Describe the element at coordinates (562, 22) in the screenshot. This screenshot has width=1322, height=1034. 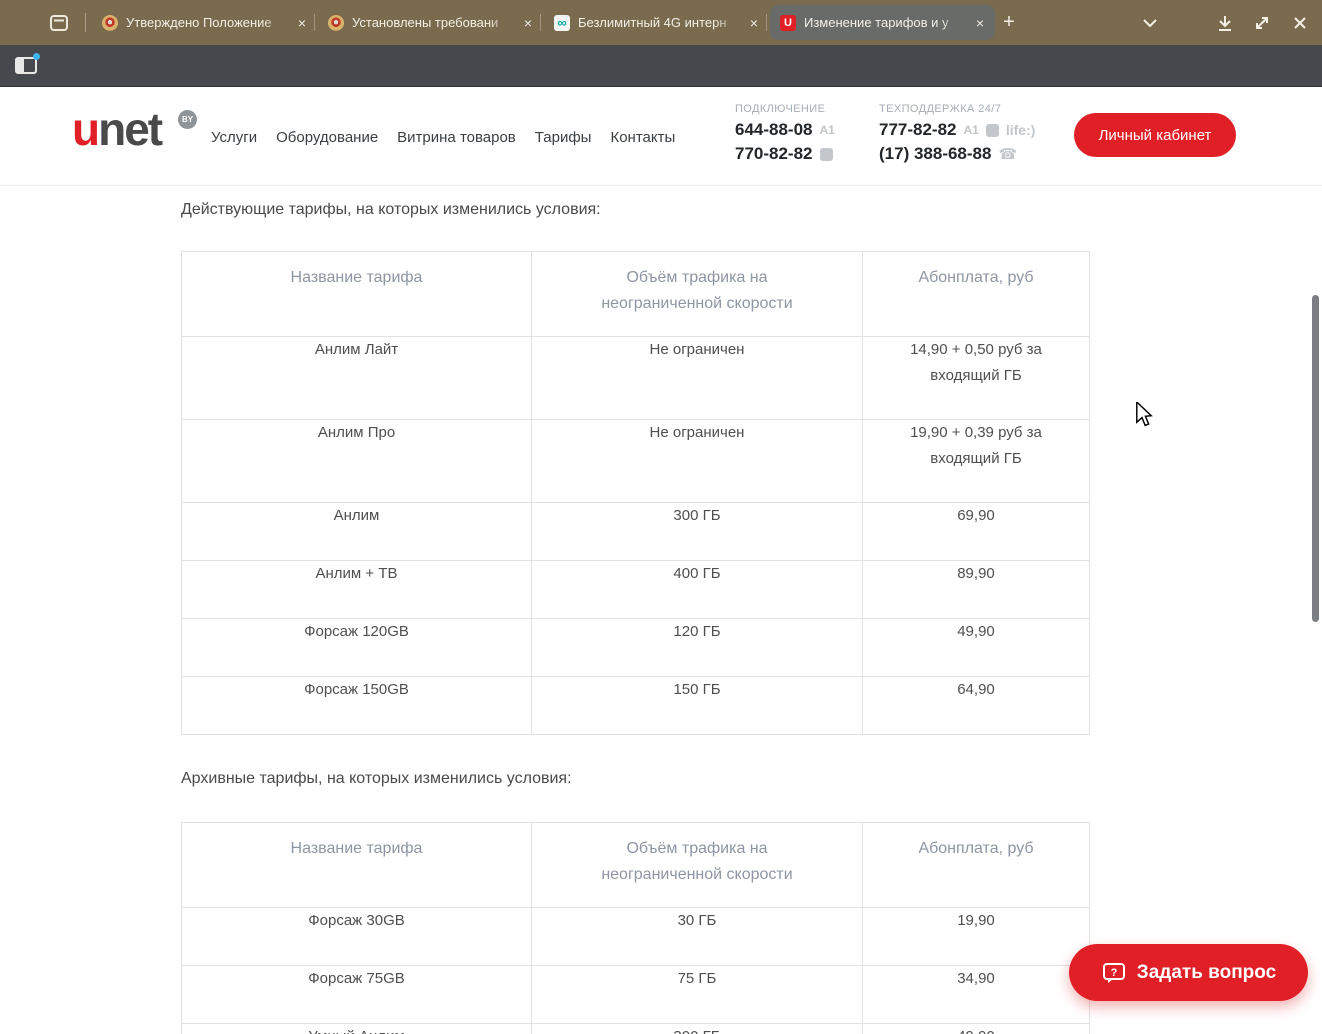
I see `infinity-favicon-icon: ∞` at that location.